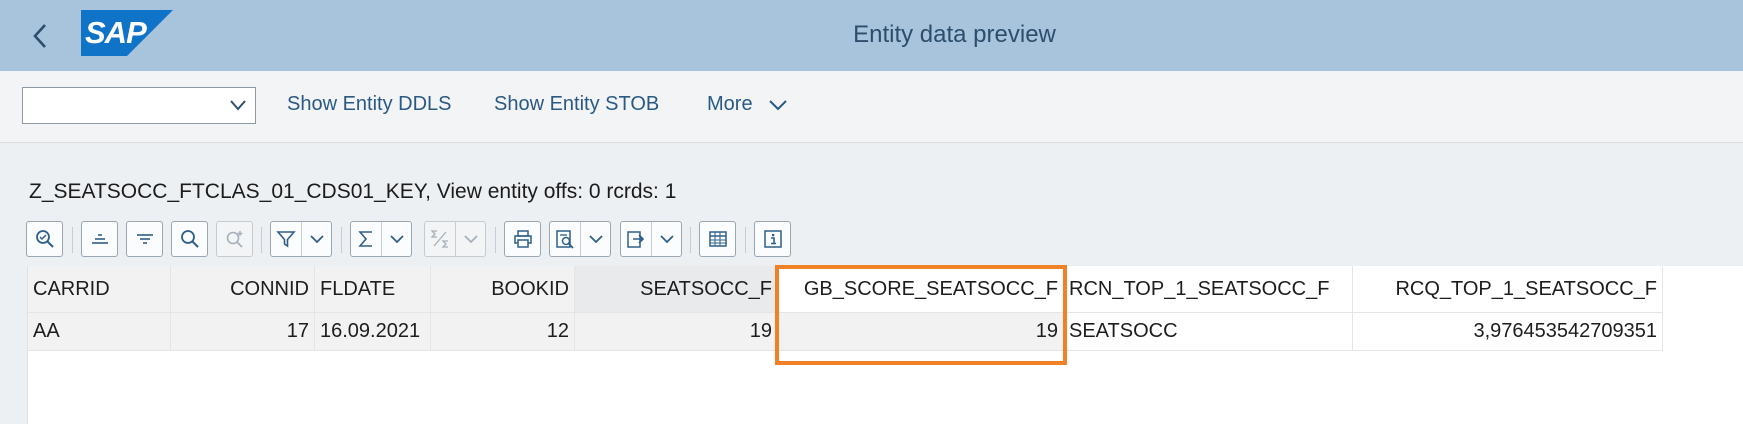 Image resolution: width=1743 pixels, height=424 pixels. What do you see at coordinates (1508, 332) in the screenshot?
I see `cell-rcq-top-1-seatsocc-f: 3,976453542709351` at bounding box center [1508, 332].